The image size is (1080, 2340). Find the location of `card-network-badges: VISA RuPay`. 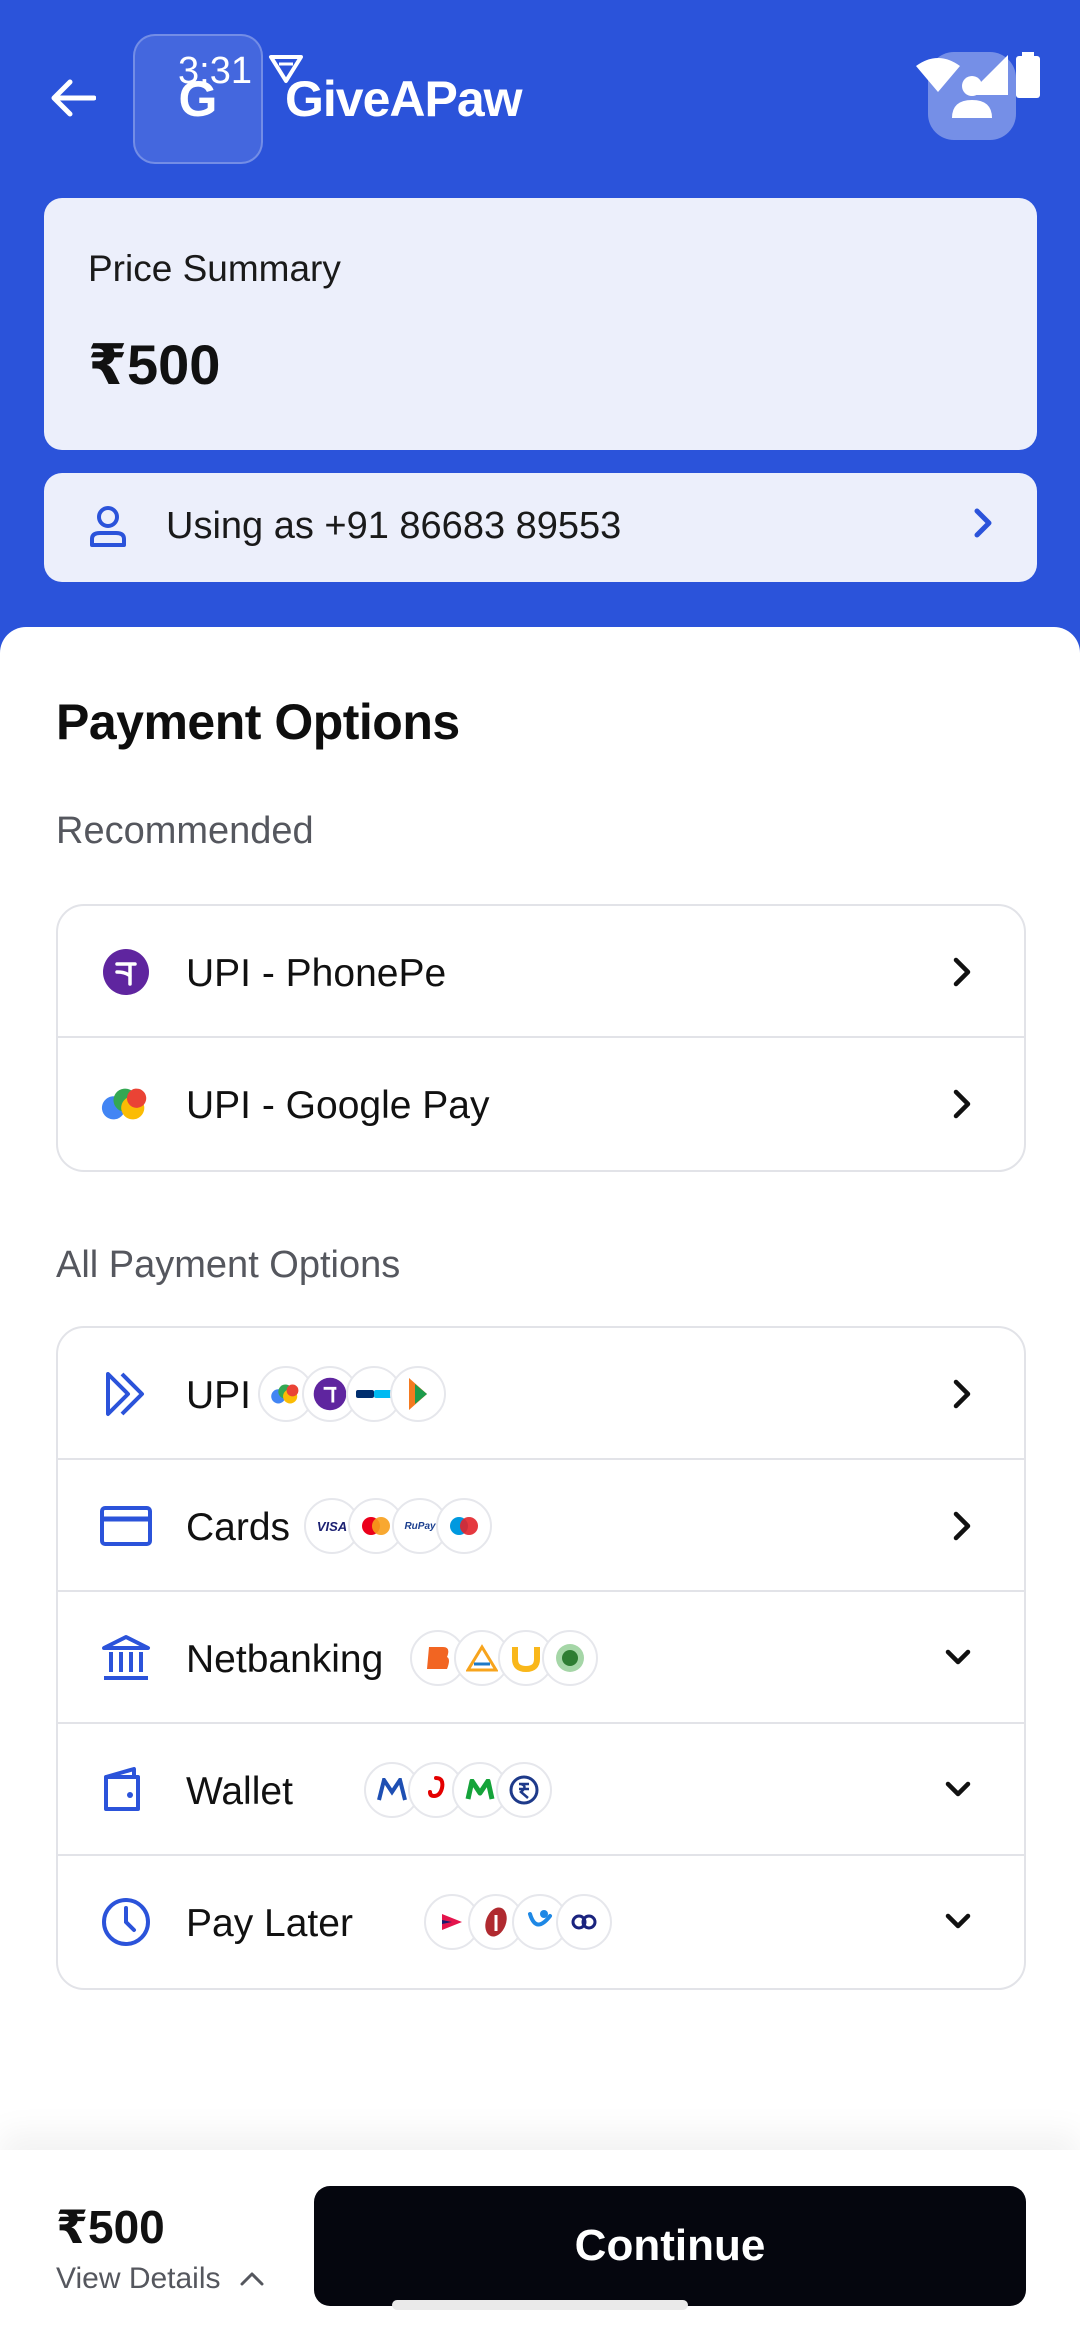

card-network-badges: VISA RuPay is located at coordinates (398, 1526).